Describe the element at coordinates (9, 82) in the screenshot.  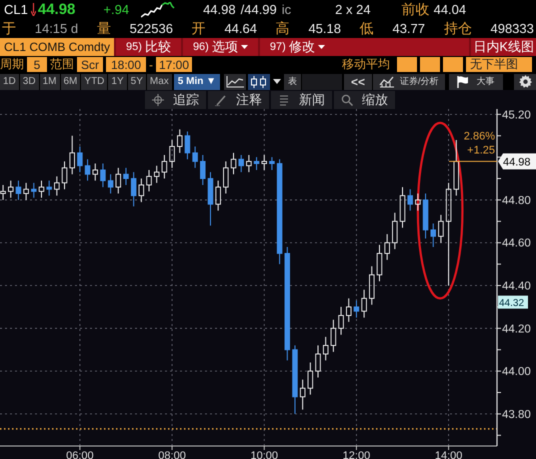
I see `period-button: 1D` at that location.